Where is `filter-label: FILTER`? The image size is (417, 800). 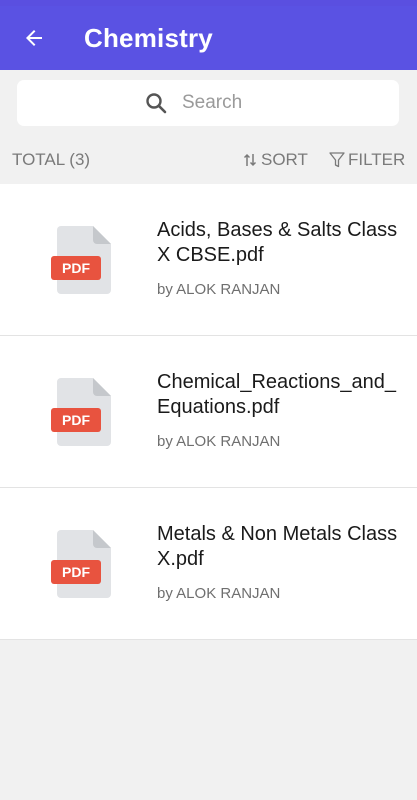 filter-label: FILTER is located at coordinates (377, 159).